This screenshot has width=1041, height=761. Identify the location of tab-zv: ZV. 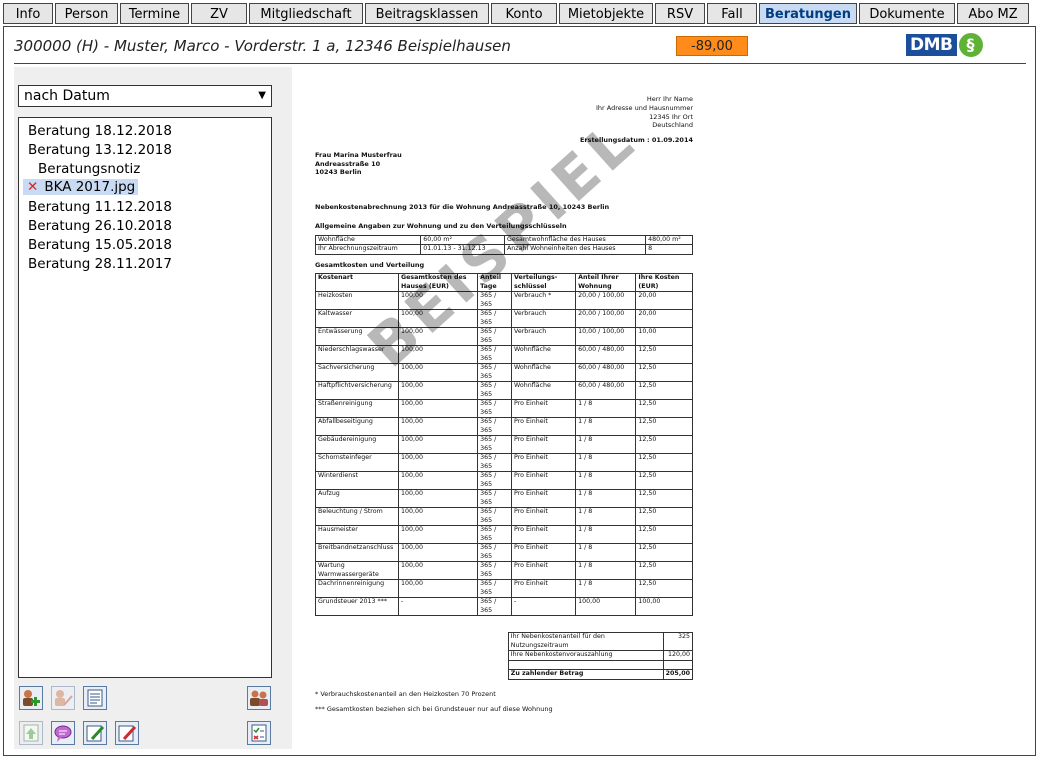
(219, 13).